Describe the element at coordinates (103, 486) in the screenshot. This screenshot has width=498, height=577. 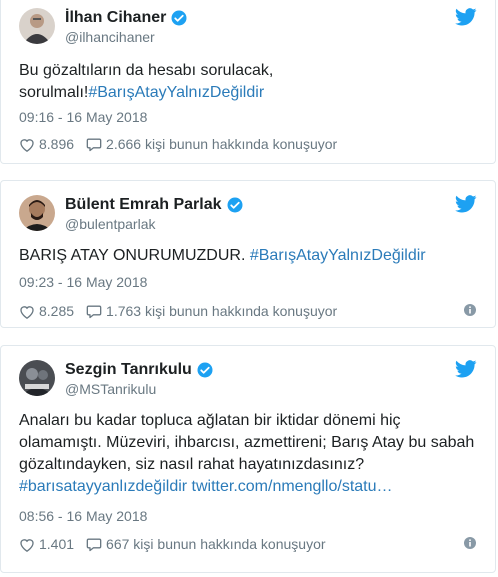
I see `hashtag-link: #barısatayyanlızdeğildir` at that location.